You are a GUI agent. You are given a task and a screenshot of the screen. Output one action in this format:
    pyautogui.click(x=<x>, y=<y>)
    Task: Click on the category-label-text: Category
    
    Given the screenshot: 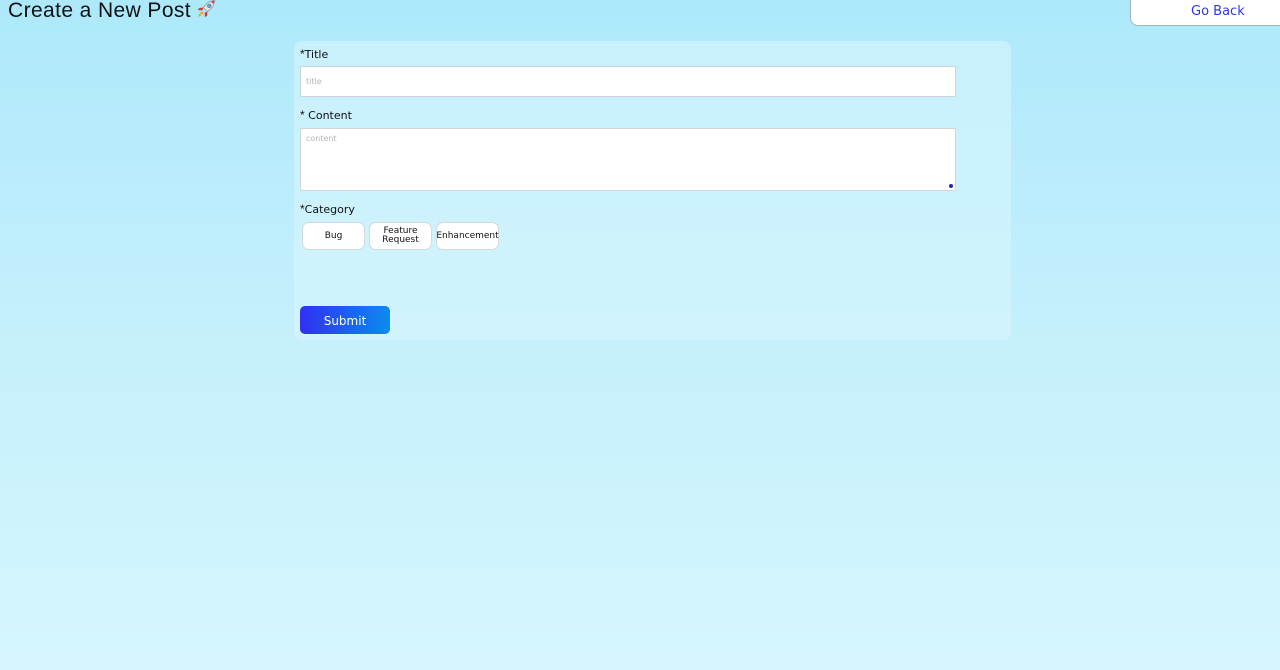 What is the action you would take?
    pyautogui.click(x=329, y=209)
    